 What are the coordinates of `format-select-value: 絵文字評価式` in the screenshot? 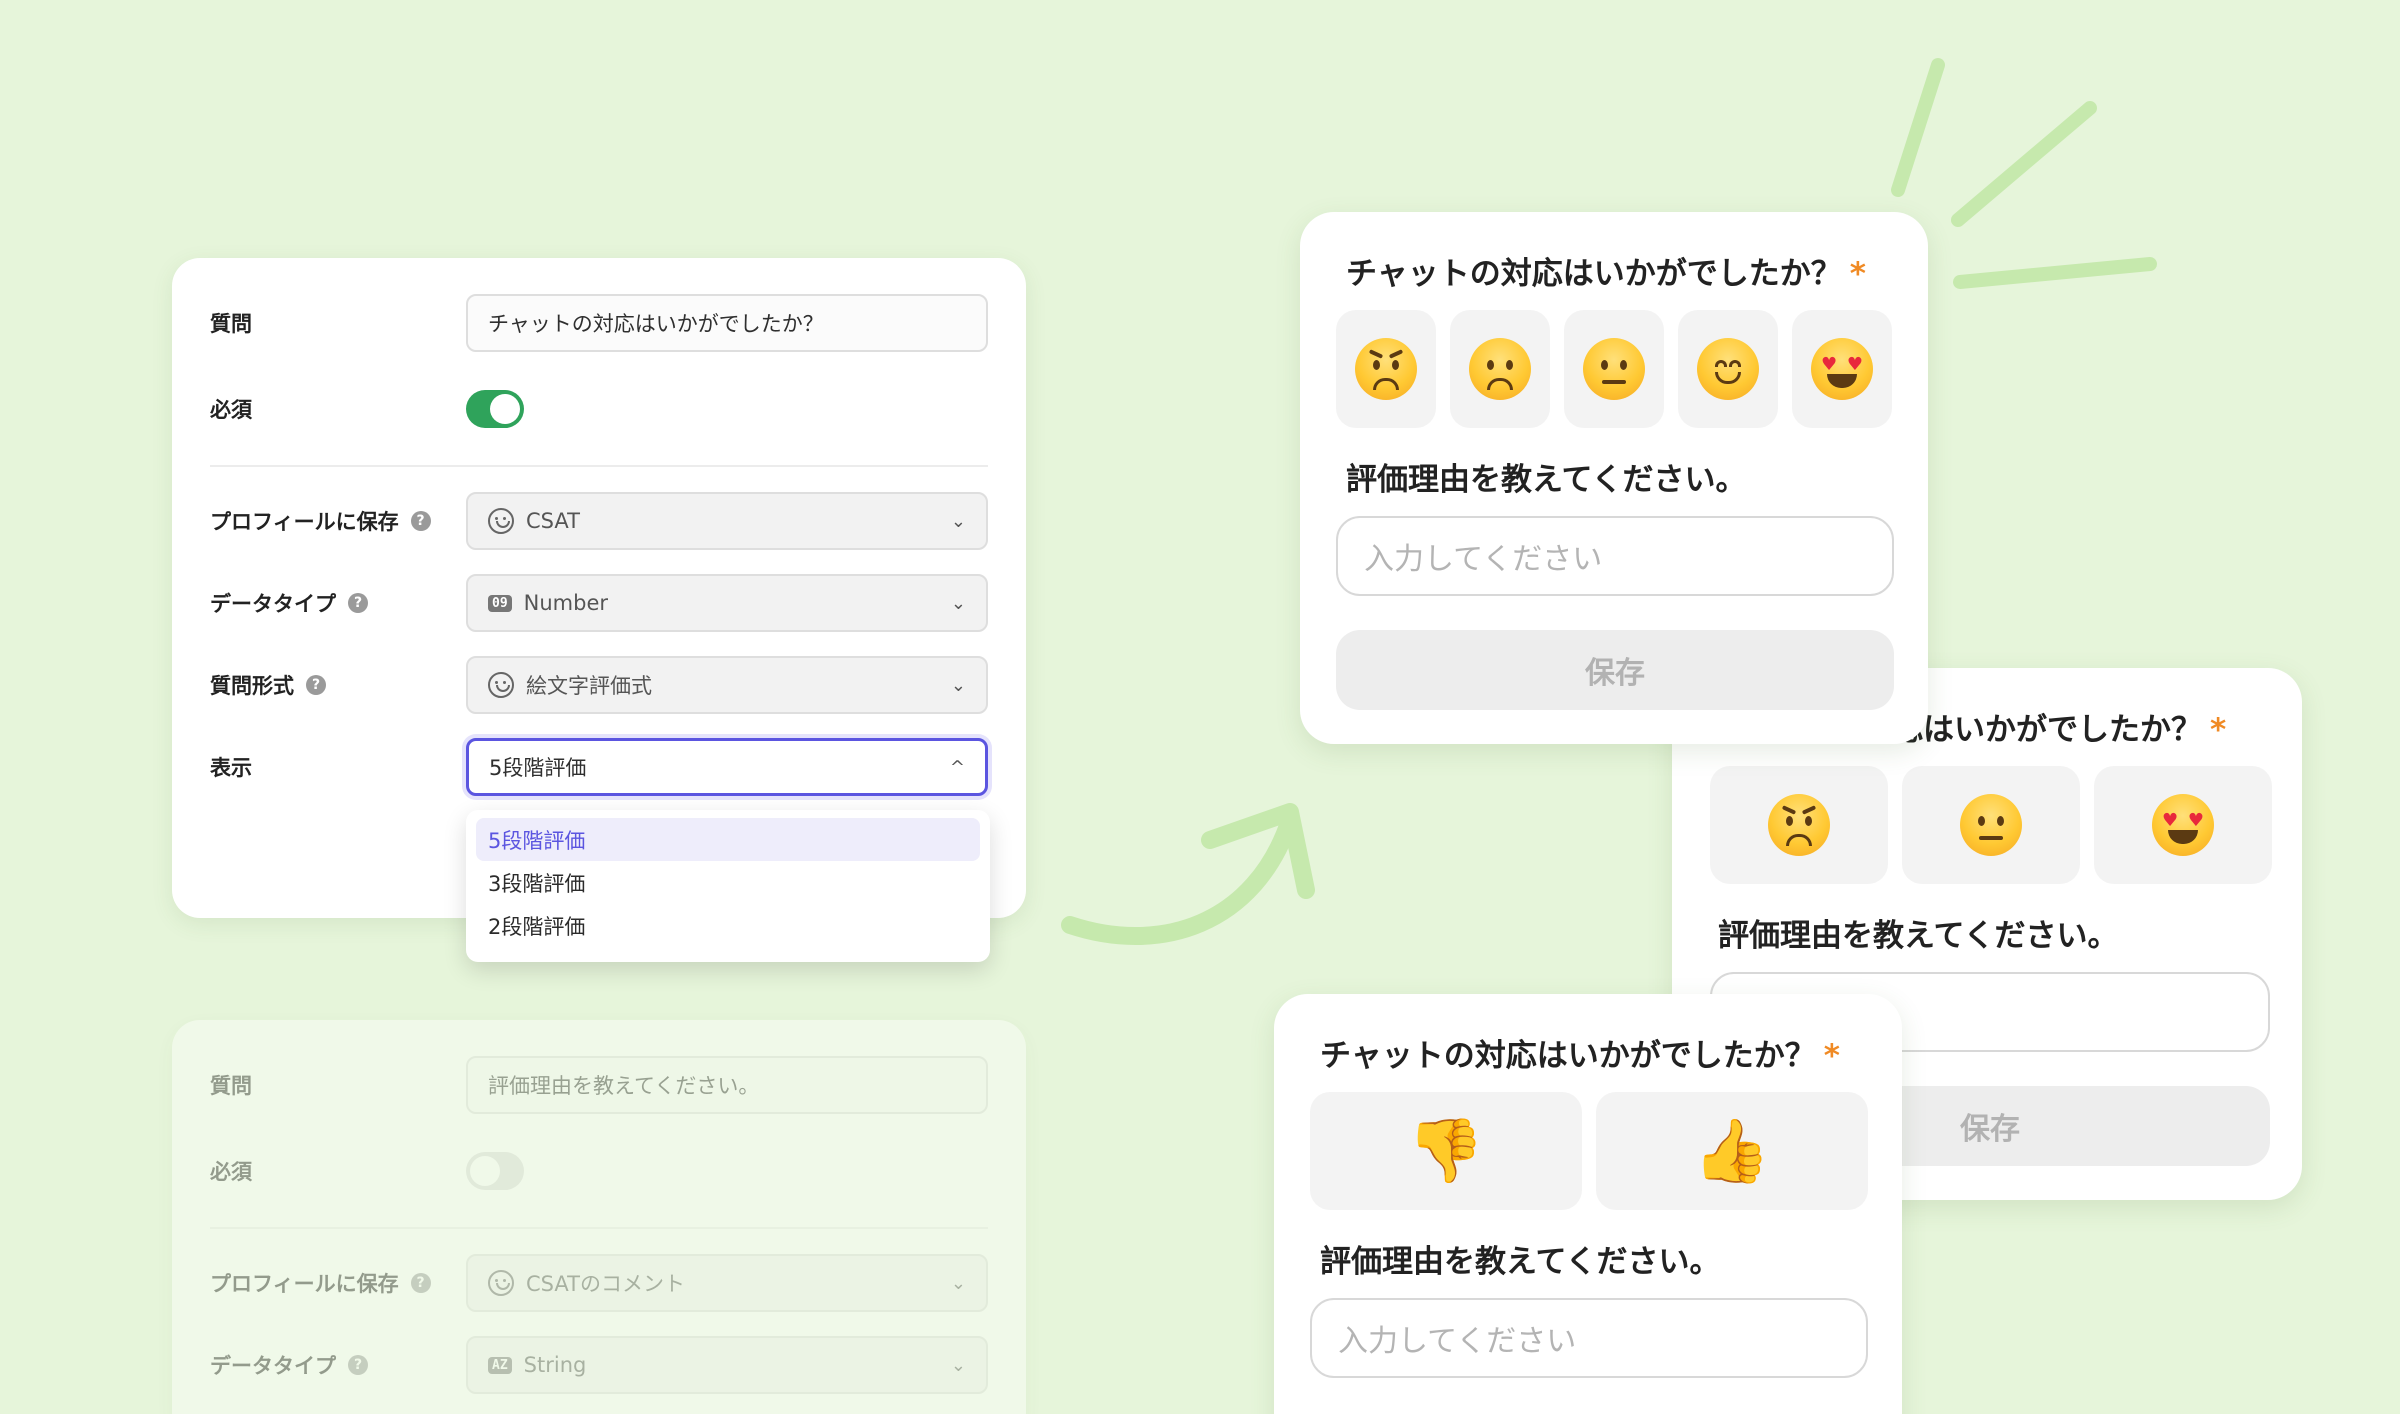 It's located at (589, 686).